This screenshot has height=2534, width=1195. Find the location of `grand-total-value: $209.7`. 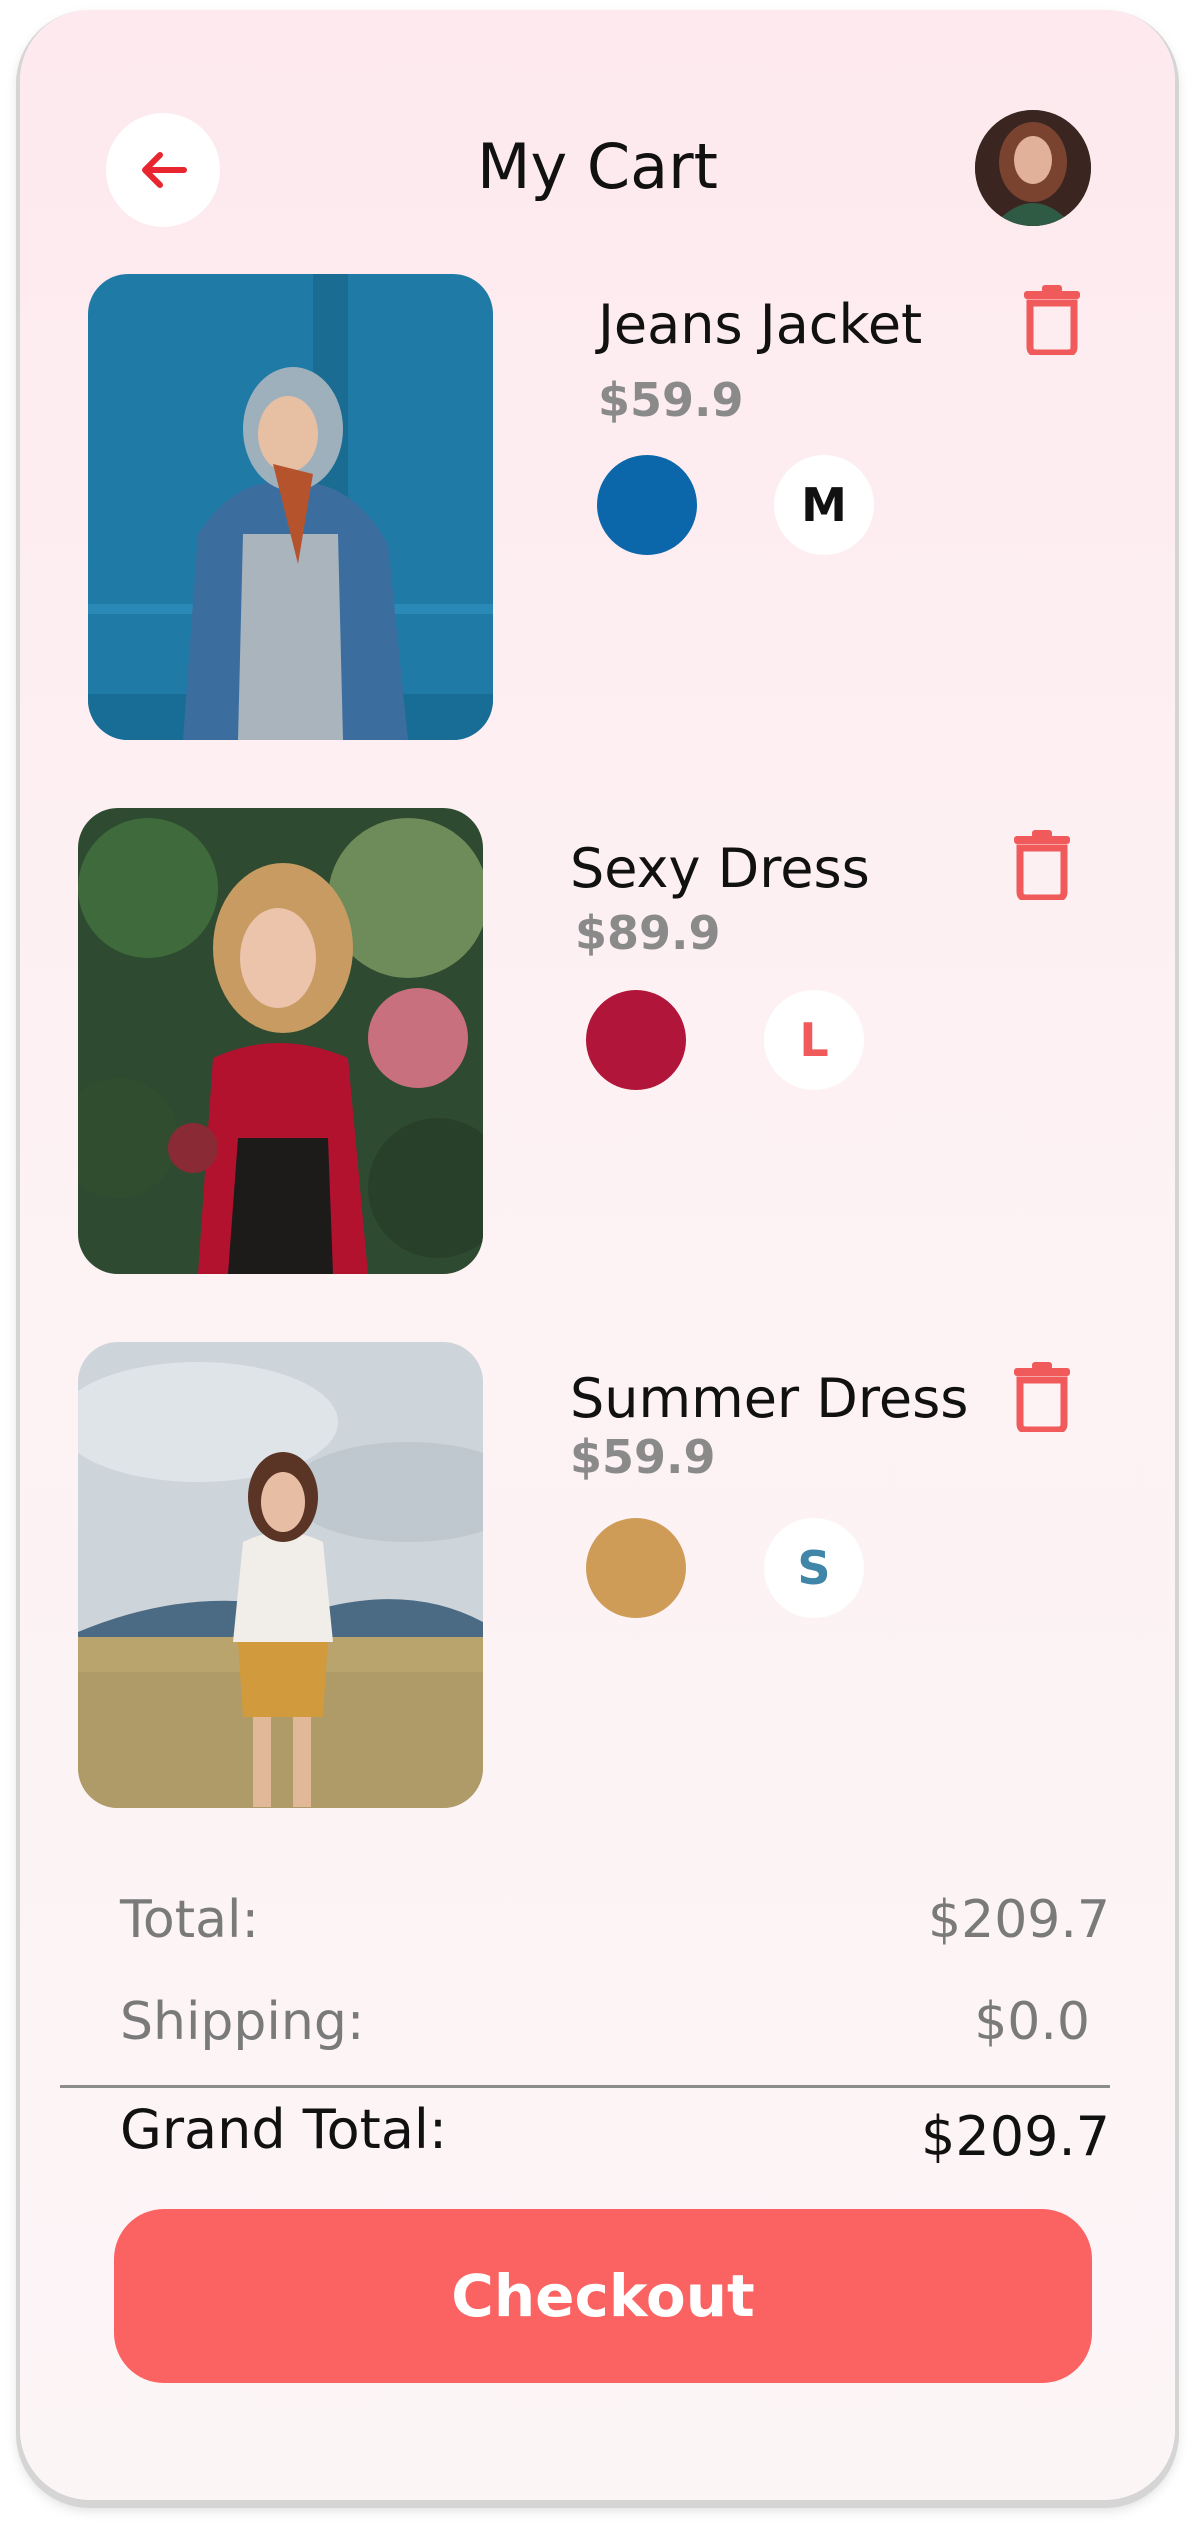

grand-total-value: $209.7 is located at coordinates (1015, 2136).